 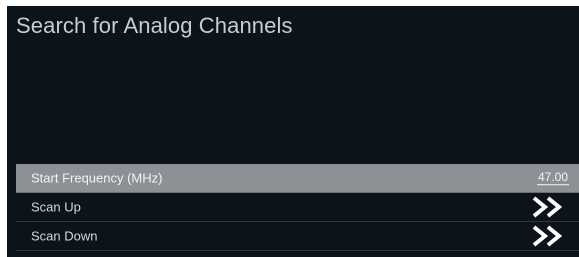 What do you see at coordinates (297, 178) in the screenshot?
I see `menu-item-start-frequency: Start Frequency (MHz) 47.00` at bounding box center [297, 178].